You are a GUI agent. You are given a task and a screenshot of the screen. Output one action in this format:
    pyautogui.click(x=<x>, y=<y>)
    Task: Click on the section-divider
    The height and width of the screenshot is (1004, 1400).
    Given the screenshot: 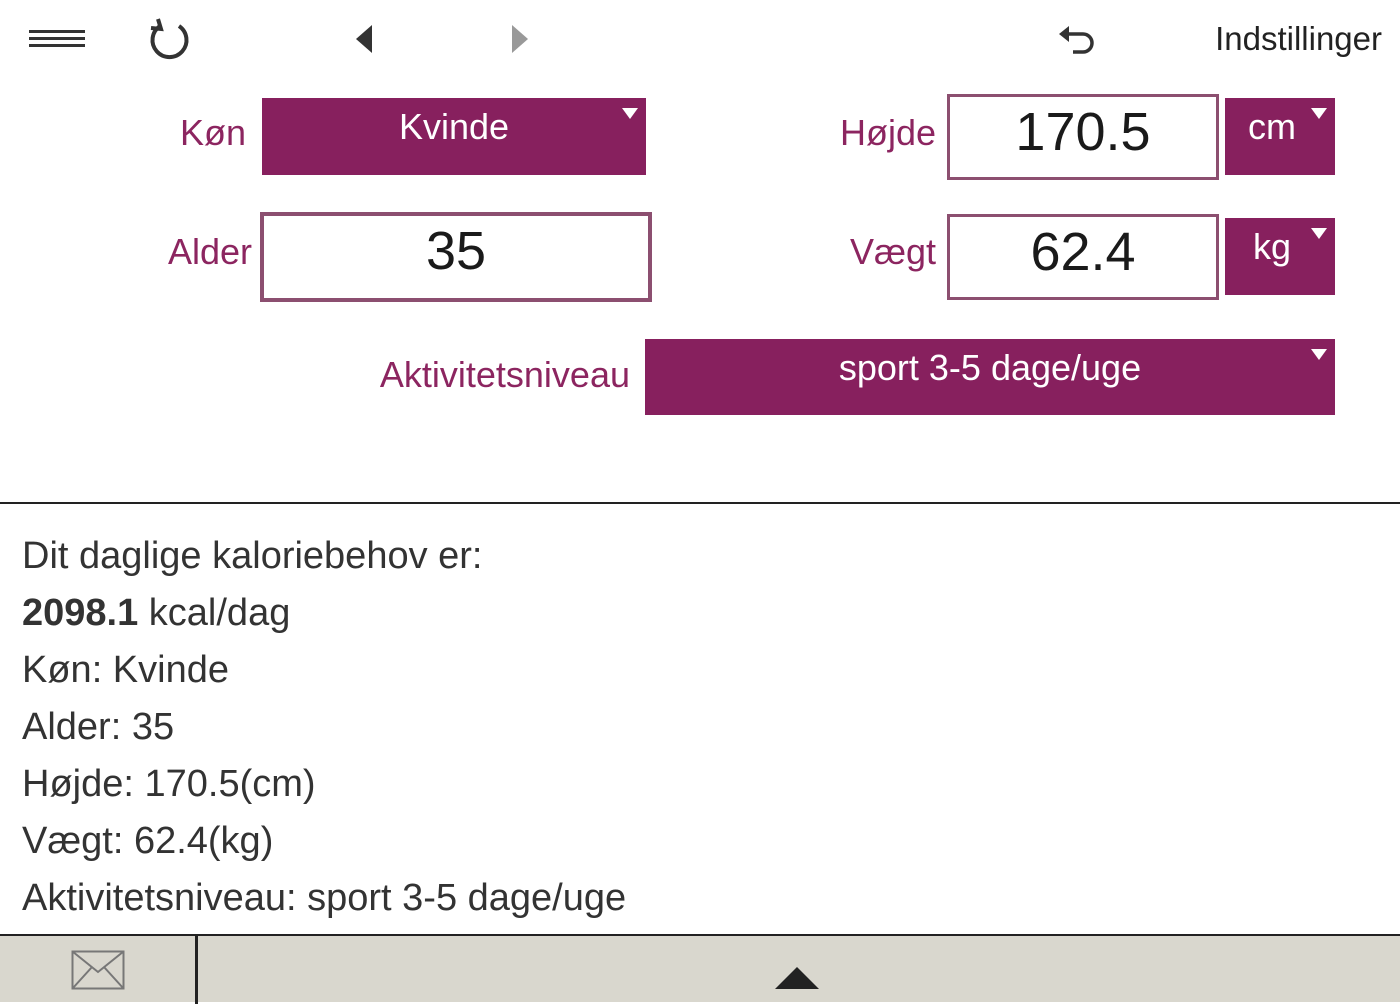 What is the action you would take?
    pyautogui.click(x=700, y=503)
    